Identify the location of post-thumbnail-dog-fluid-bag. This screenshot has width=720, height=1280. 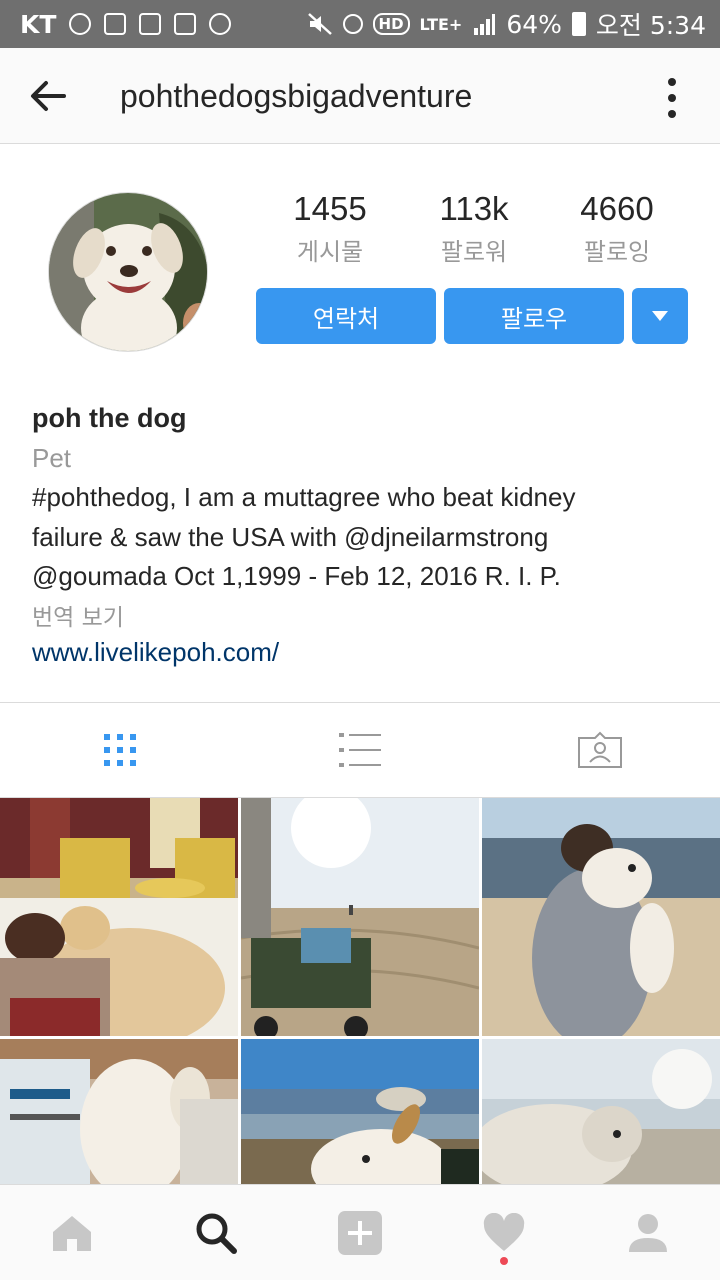
(119, 1111).